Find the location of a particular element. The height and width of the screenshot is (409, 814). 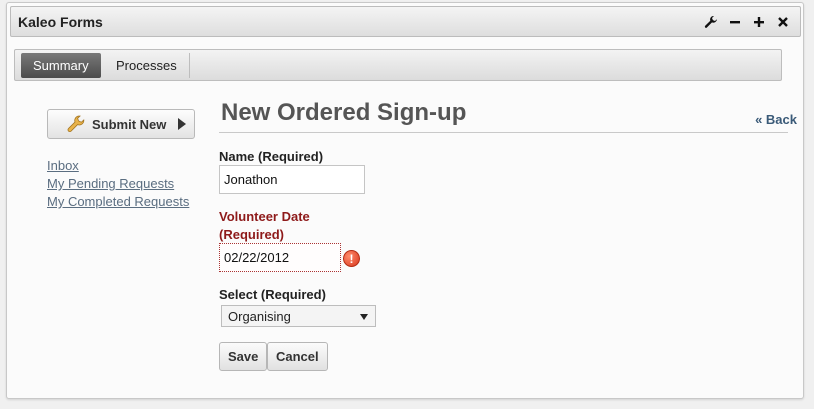

select-dropdown: Organising is located at coordinates (298, 316).